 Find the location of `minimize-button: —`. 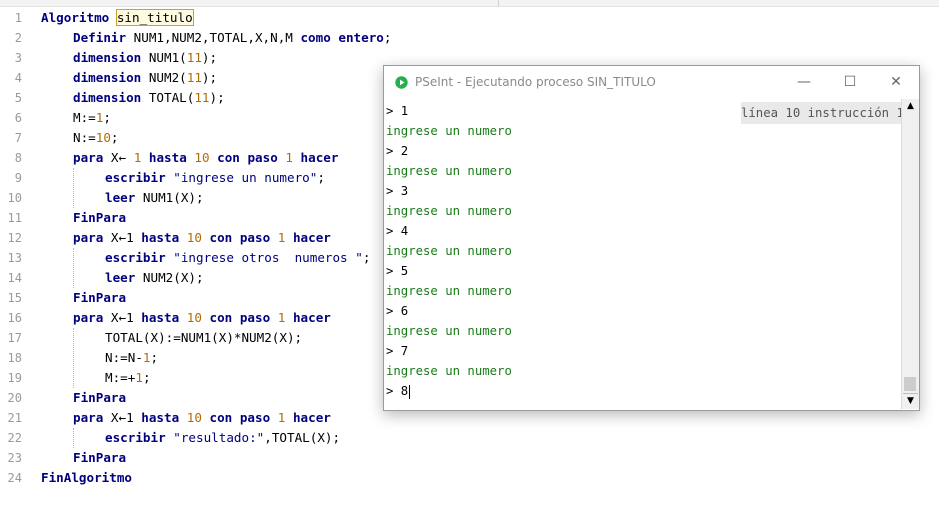

minimize-button: — is located at coordinates (804, 82).